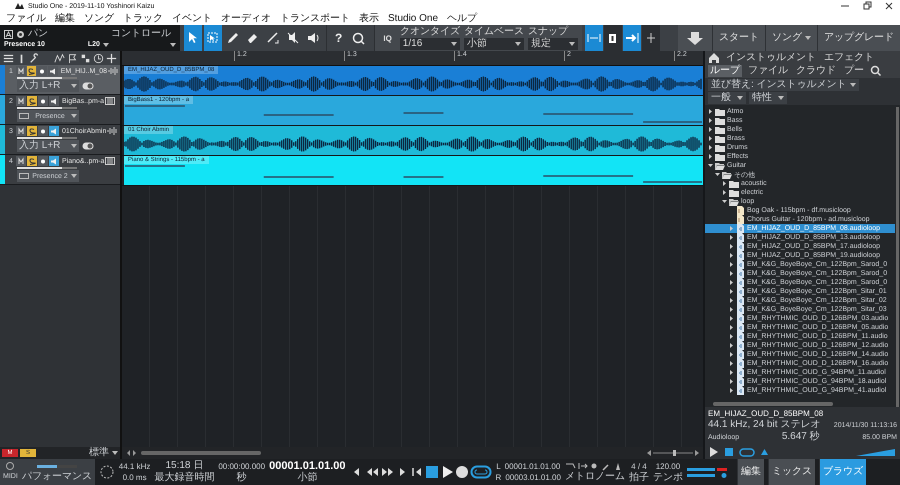 This screenshot has height=485, width=900. What do you see at coordinates (771, 58) in the screenshot?
I see `browser-tab: インストゥルメント` at bounding box center [771, 58].